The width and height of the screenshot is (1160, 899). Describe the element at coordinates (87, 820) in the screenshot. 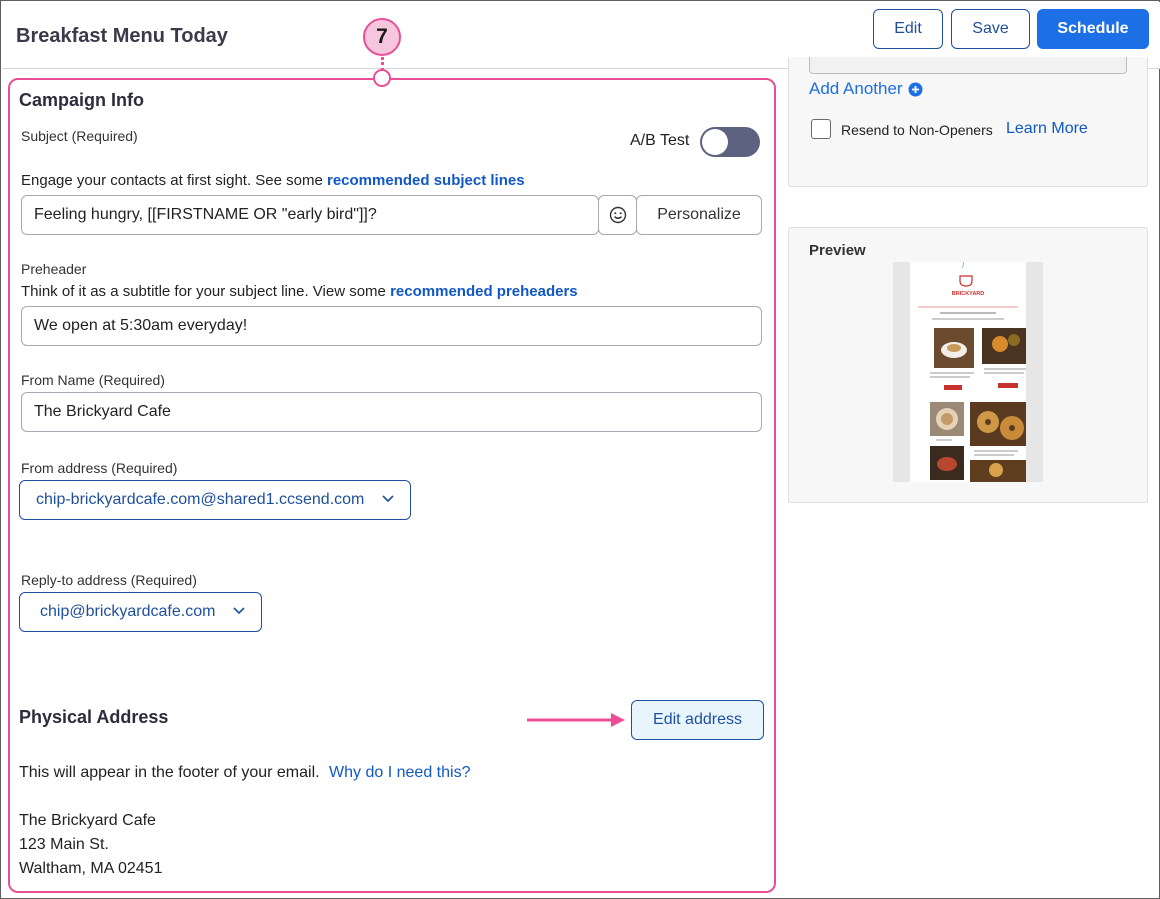

I see `address-line-1: The Brickyard Cafe` at that location.